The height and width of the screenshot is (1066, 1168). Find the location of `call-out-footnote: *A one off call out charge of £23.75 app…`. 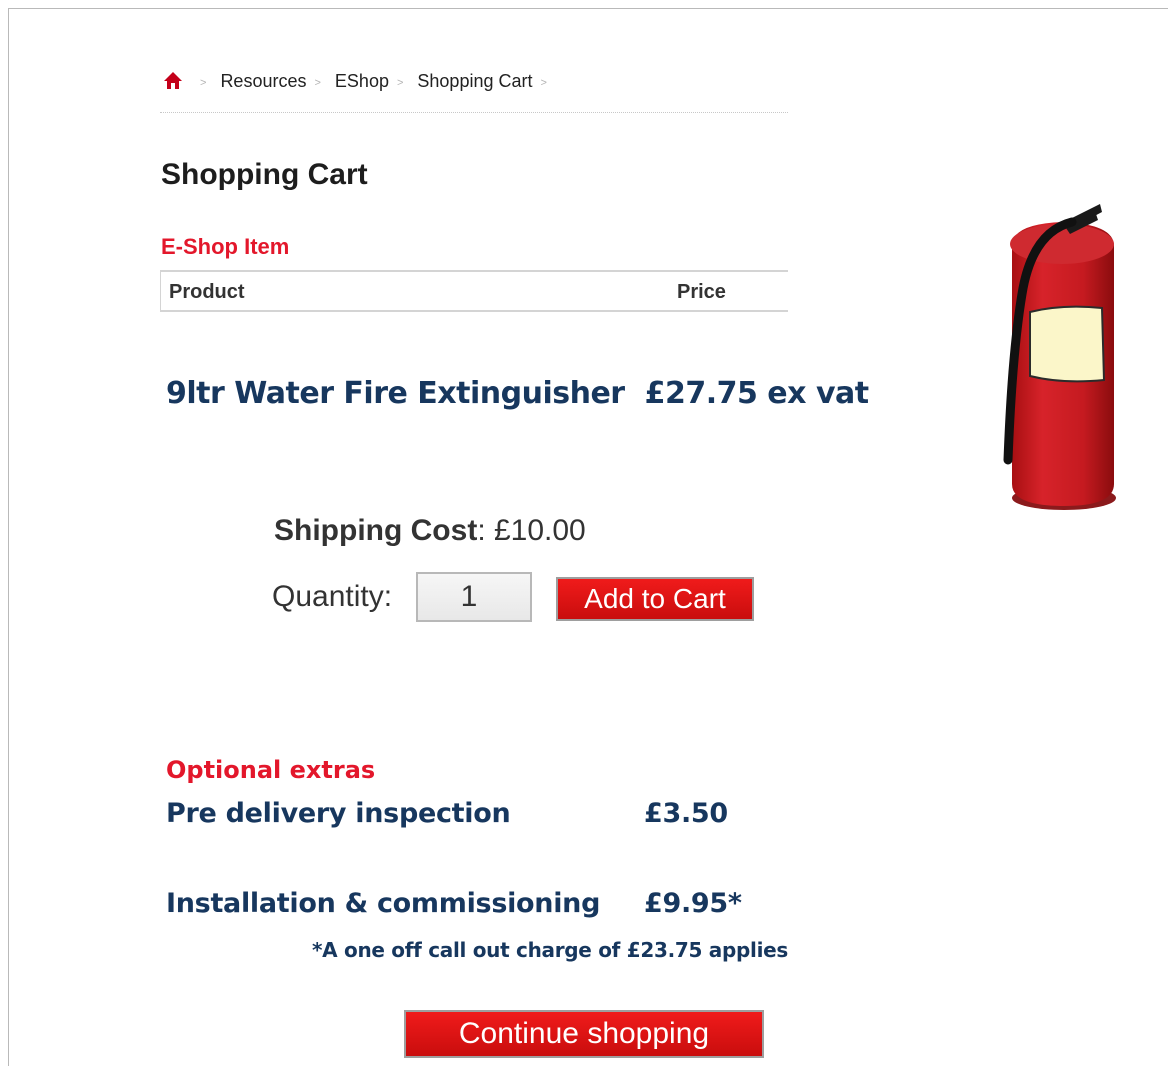

call-out-footnote: *A one off call out charge of £23.75 app… is located at coordinates (550, 950).